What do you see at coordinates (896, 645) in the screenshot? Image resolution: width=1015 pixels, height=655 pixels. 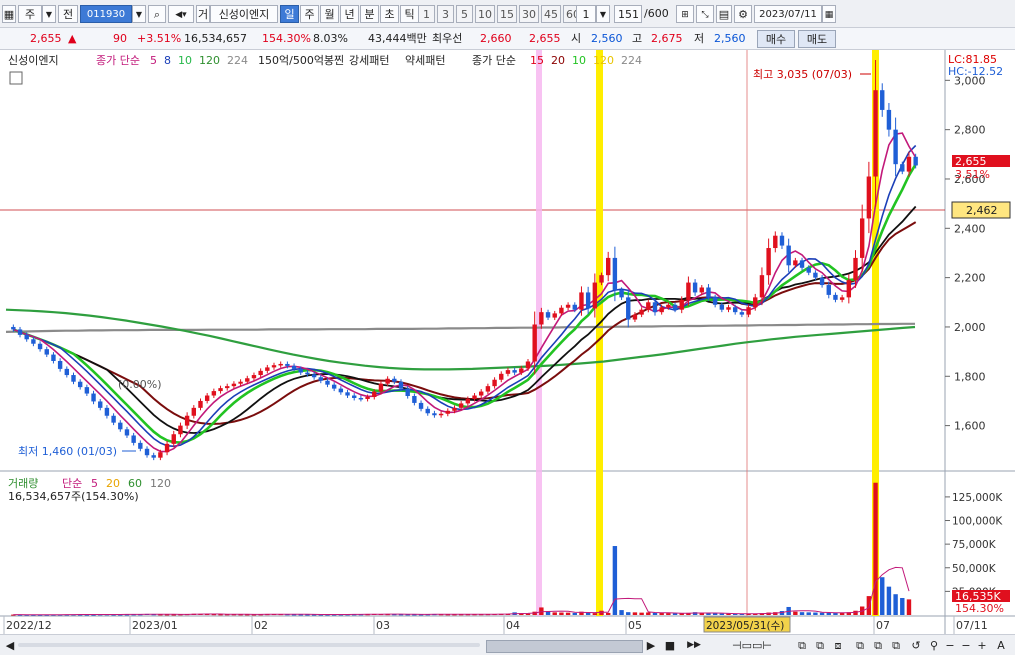 I see `layout-f-icon: ⧉` at bounding box center [896, 645].